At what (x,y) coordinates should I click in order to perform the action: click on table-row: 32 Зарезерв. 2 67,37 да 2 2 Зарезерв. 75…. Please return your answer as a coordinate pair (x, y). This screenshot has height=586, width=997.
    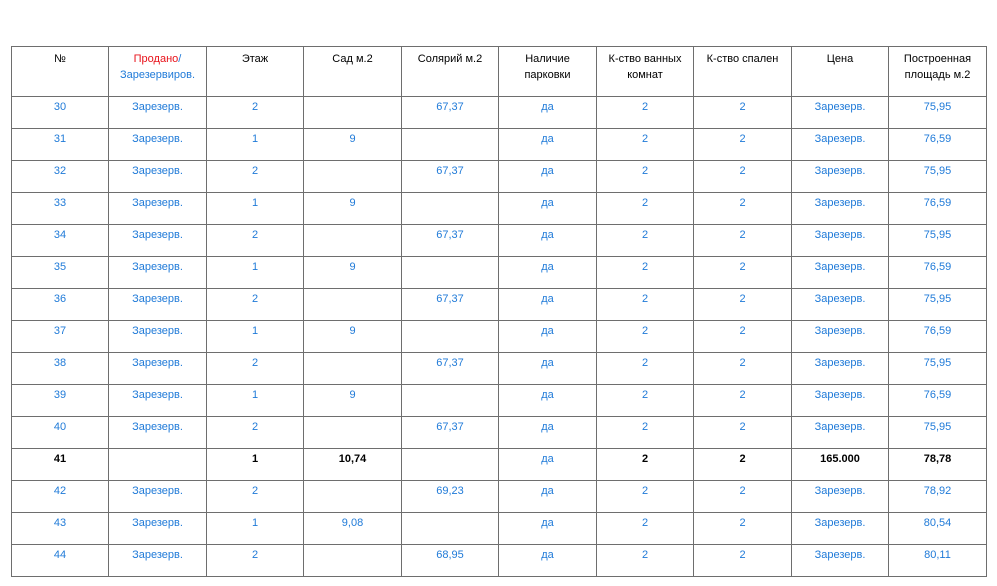
    Looking at the image, I should click on (499, 176).